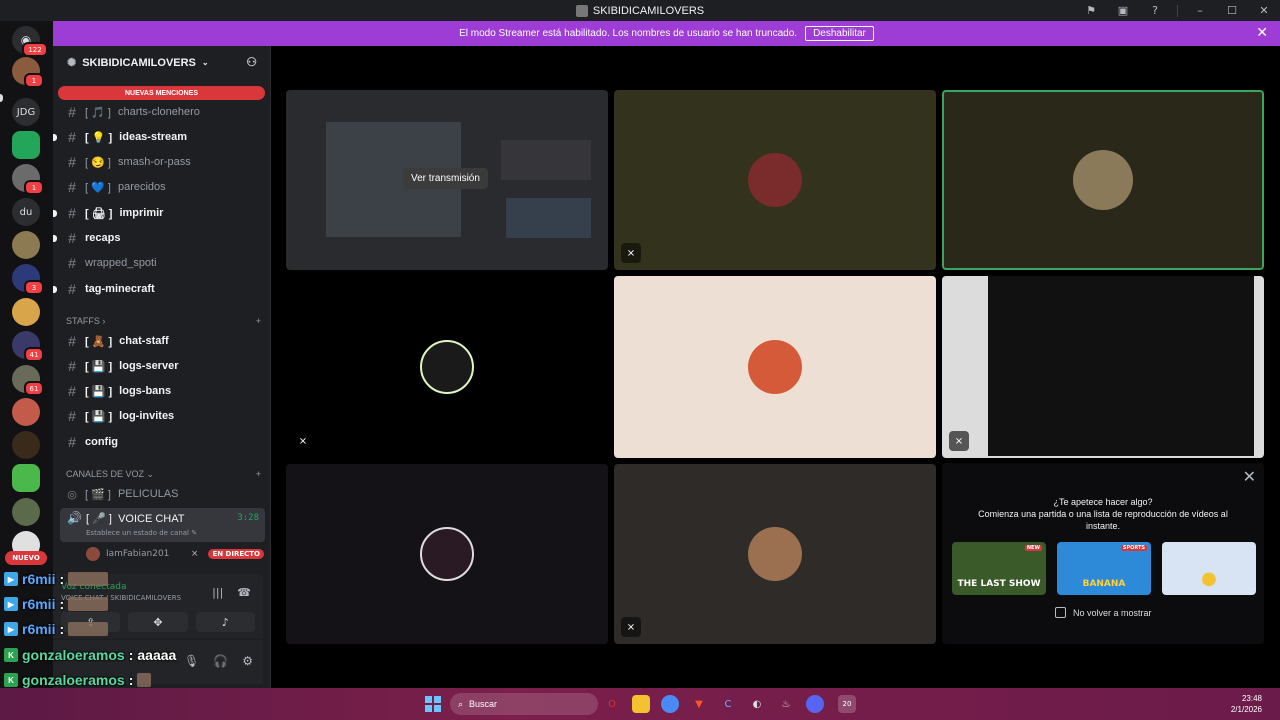  What do you see at coordinates (217, 592) in the screenshot?
I see `noise-suppression-icon: |||` at bounding box center [217, 592].